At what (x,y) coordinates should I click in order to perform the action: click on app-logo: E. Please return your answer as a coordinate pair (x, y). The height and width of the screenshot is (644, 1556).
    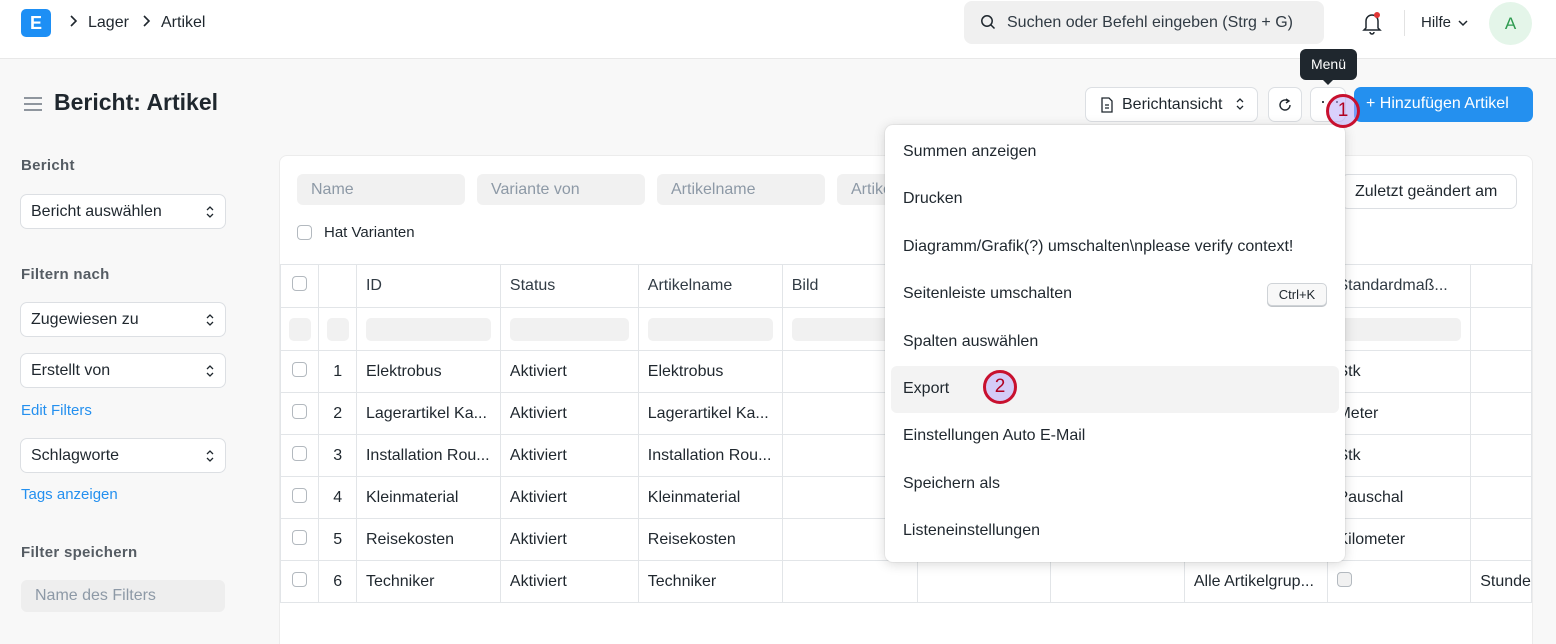
    Looking at the image, I should click on (36, 23).